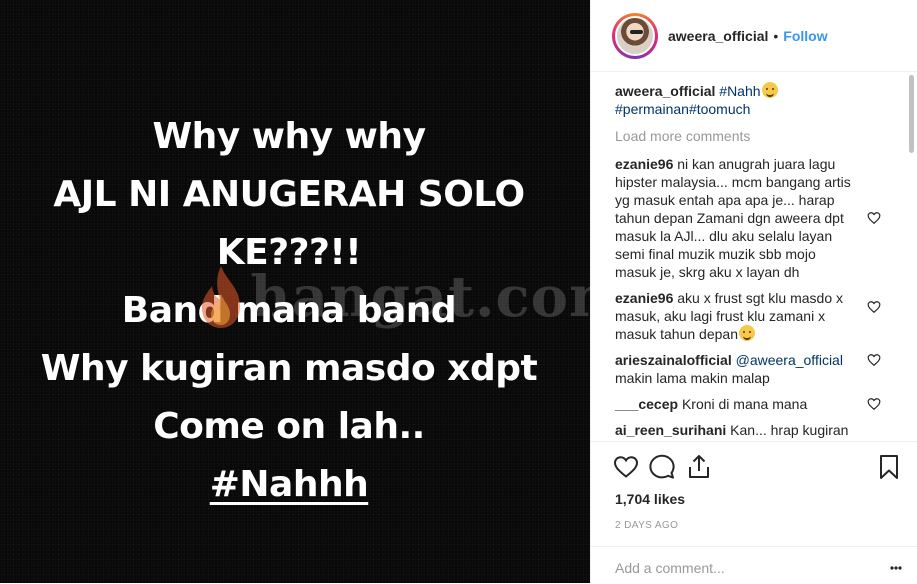 This screenshot has height=584, width=917. What do you see at coordinates (769, 90) in the screenshot?
I see `upside-down-face-emoji-icon` at bounding box center [769, 90].